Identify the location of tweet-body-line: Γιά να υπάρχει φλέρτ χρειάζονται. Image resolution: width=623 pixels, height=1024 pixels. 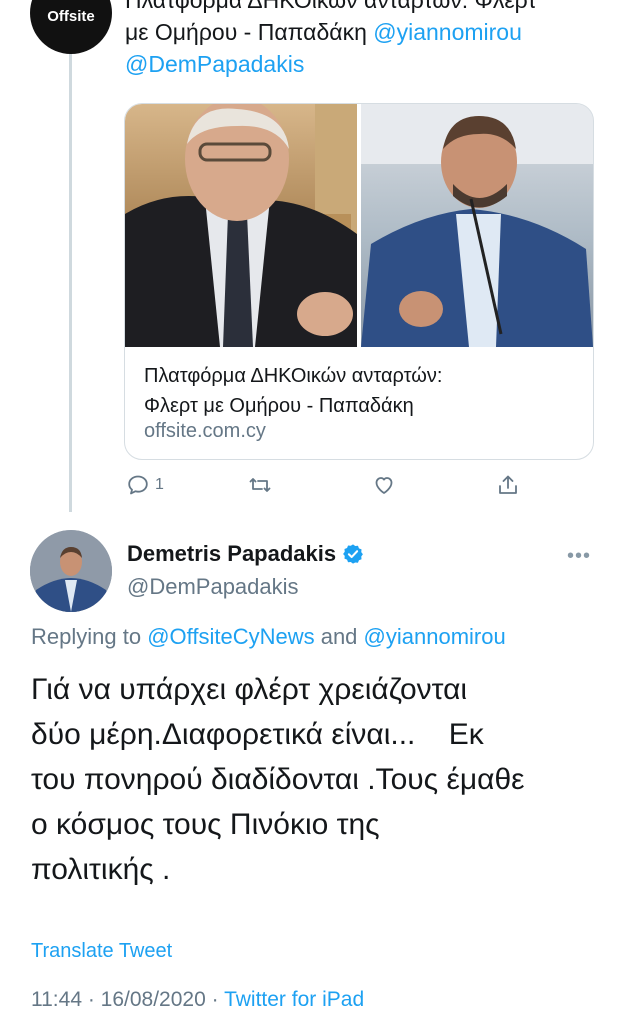
(249, 689).